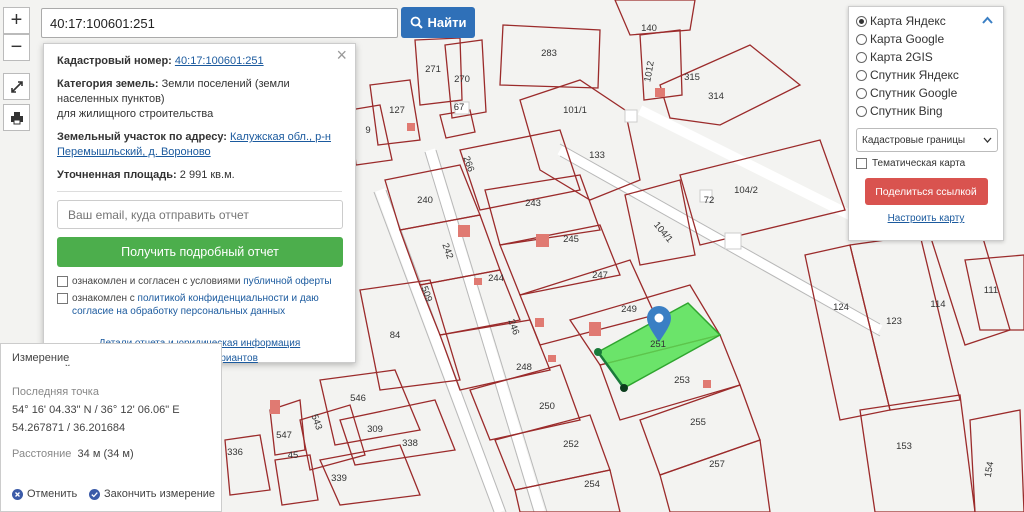 The image size is (1024, 512). I want to click on parcel-label: 140, so click(649, 28).